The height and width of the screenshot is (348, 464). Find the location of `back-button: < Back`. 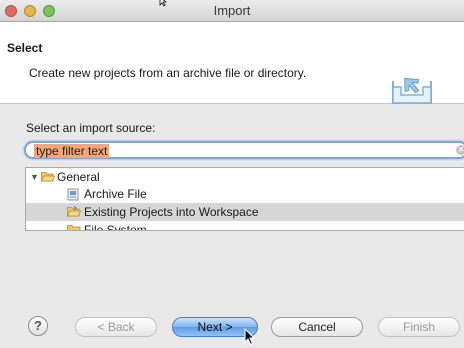

back-button: < Back is located at coordinates (116, 327).